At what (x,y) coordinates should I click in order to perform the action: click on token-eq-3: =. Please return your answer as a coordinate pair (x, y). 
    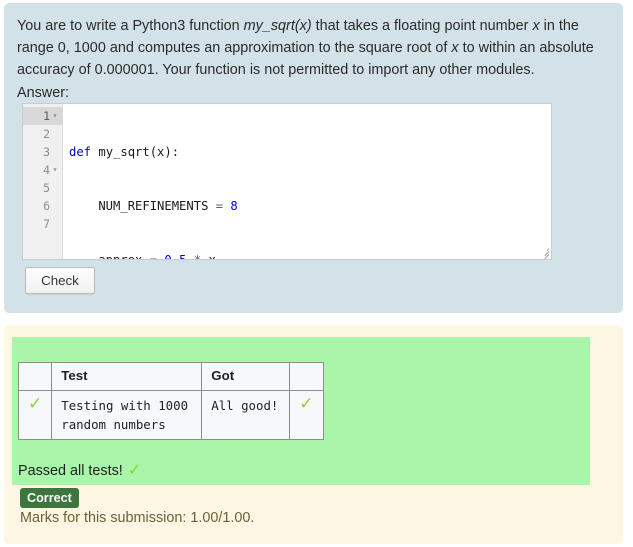
    Looking at the image, I should click on (153, 256).